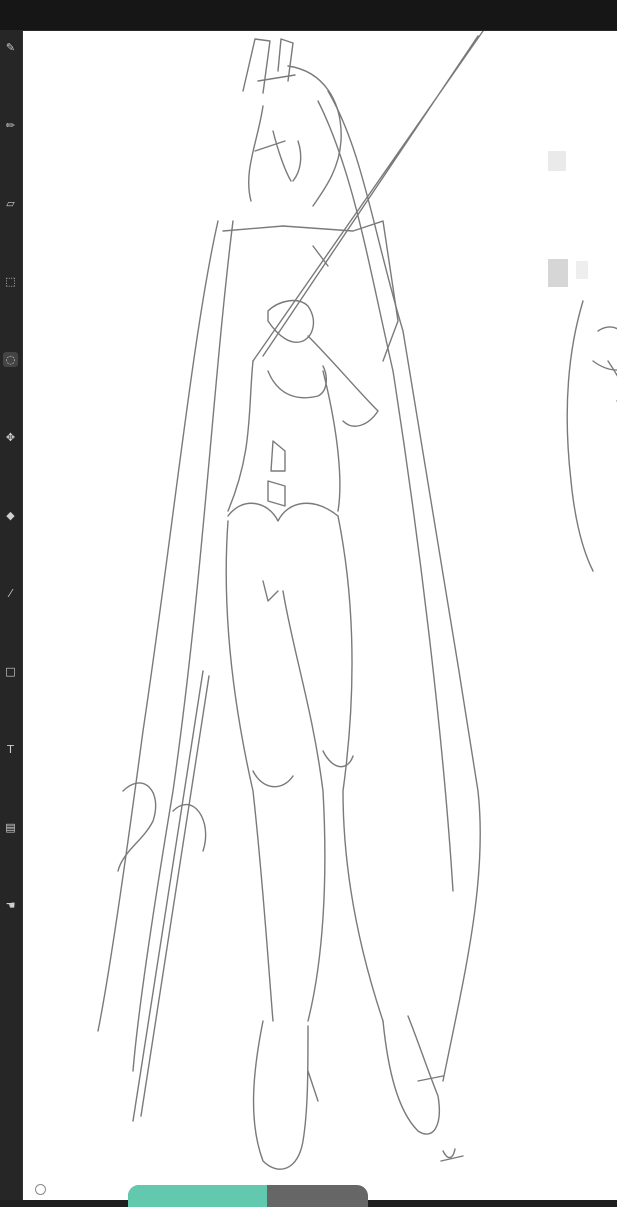 The height and width of the screenshot is (1207, 617). I want to click on selection-icon: ⬚, so click(10, 281).